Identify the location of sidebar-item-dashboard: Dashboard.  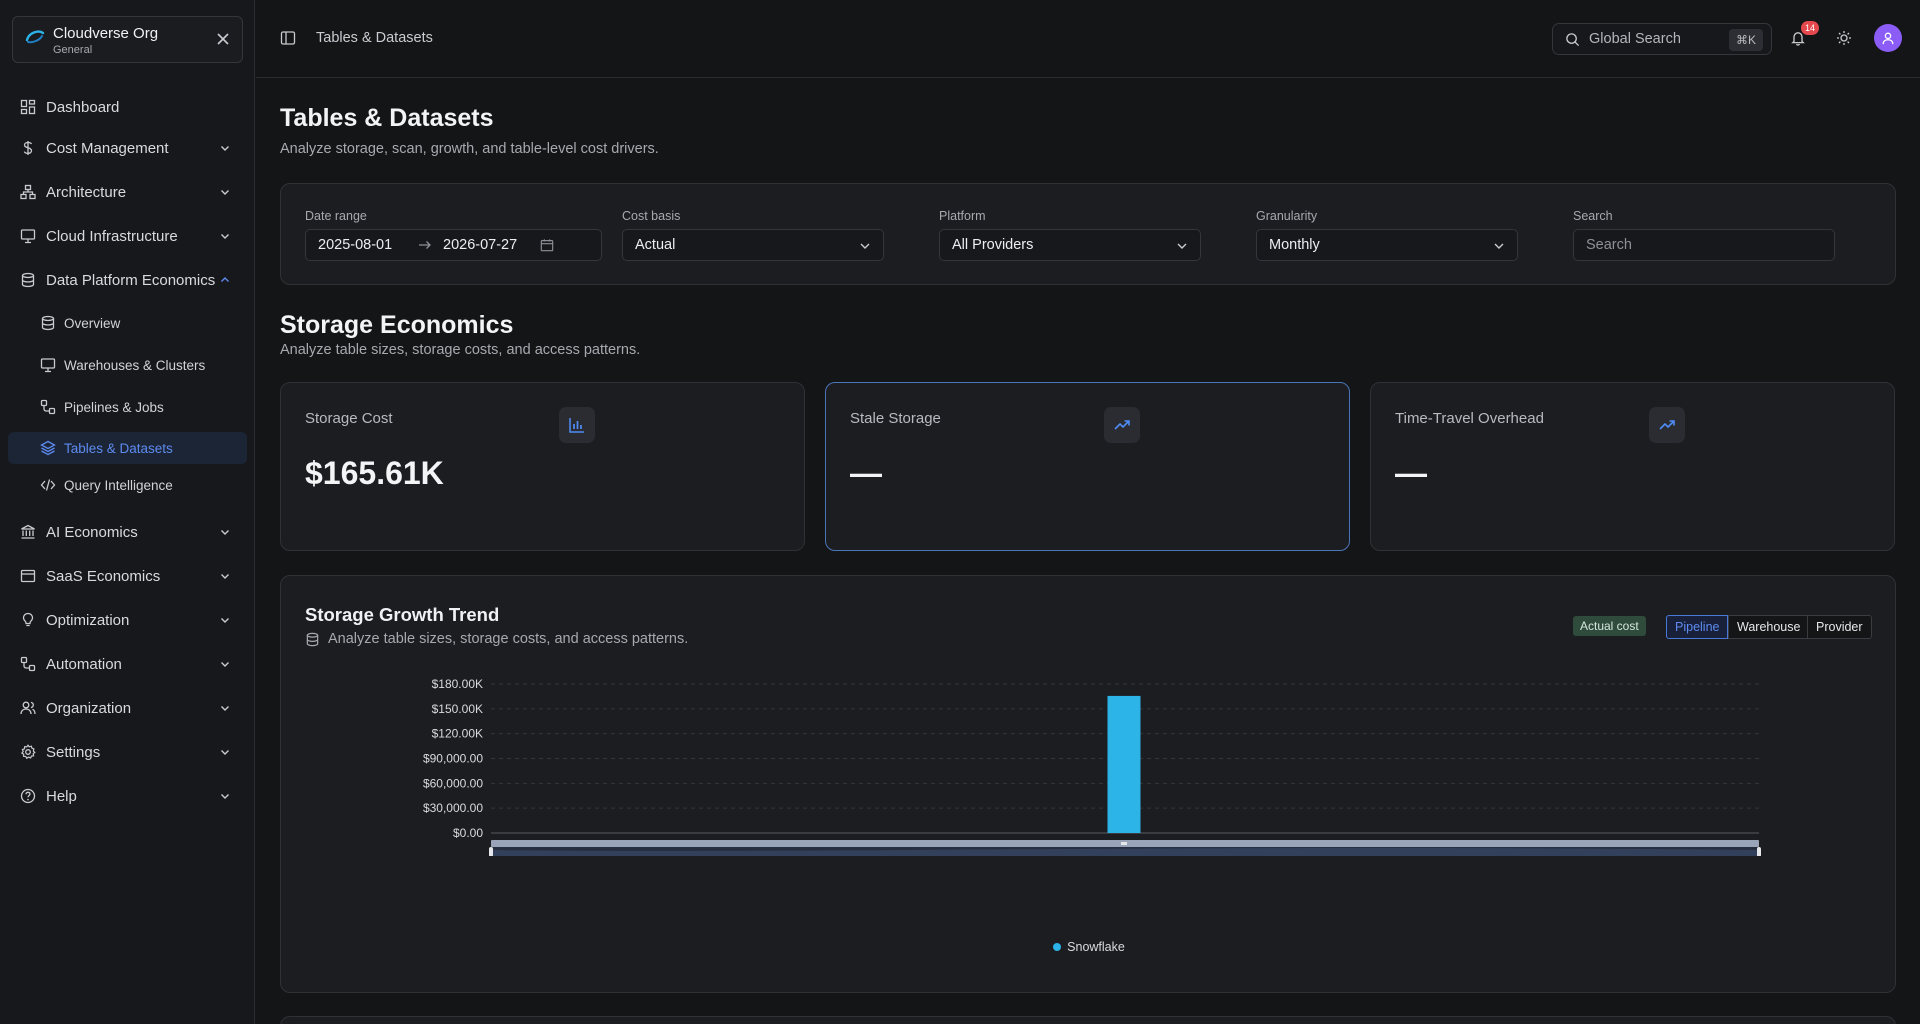
(127, 107).